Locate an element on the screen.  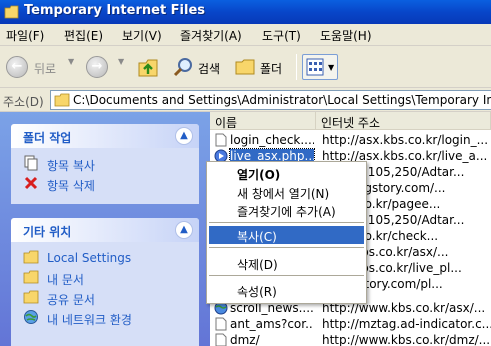
file-tasks-title: 폴더 작업 is located at coordinates (47, 138).